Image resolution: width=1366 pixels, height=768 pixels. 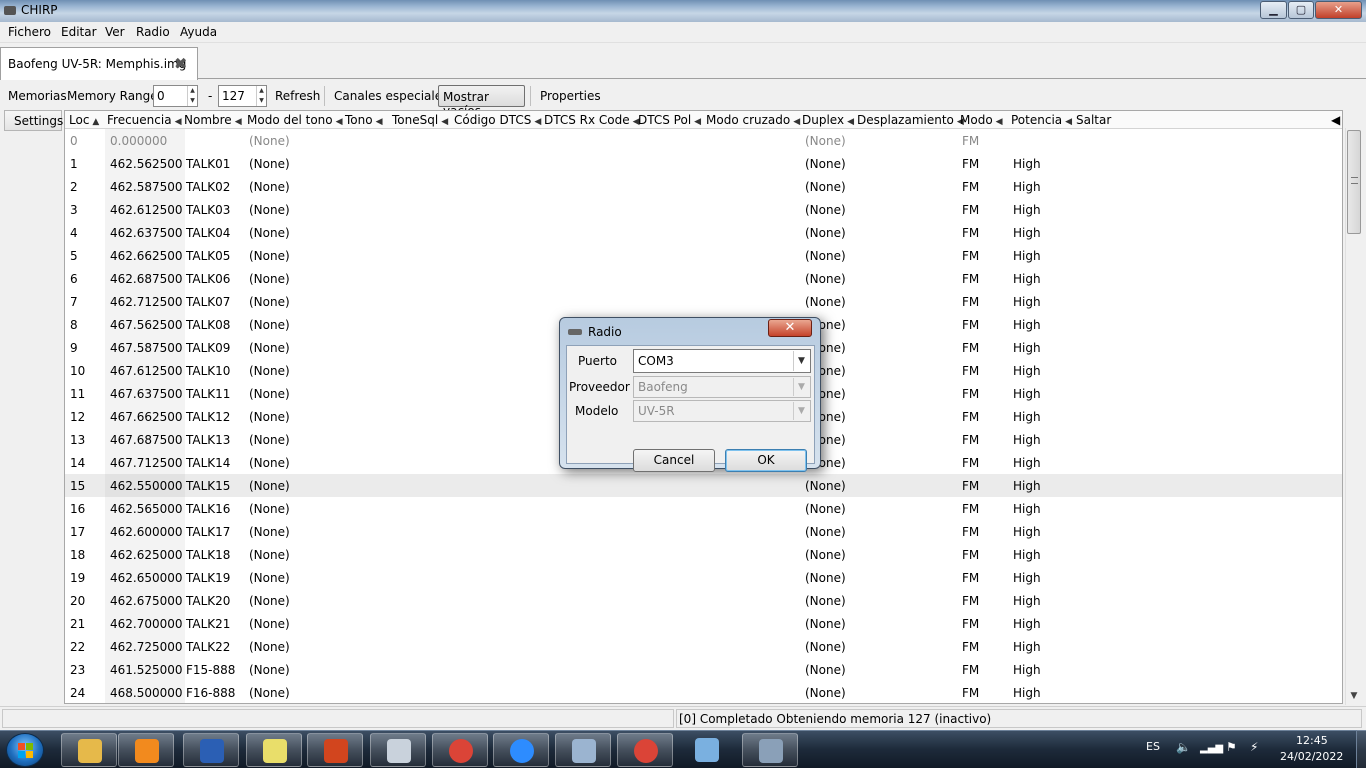 I want to click on cell-frecuencia: 467.612500, so click(x=146, y=371).